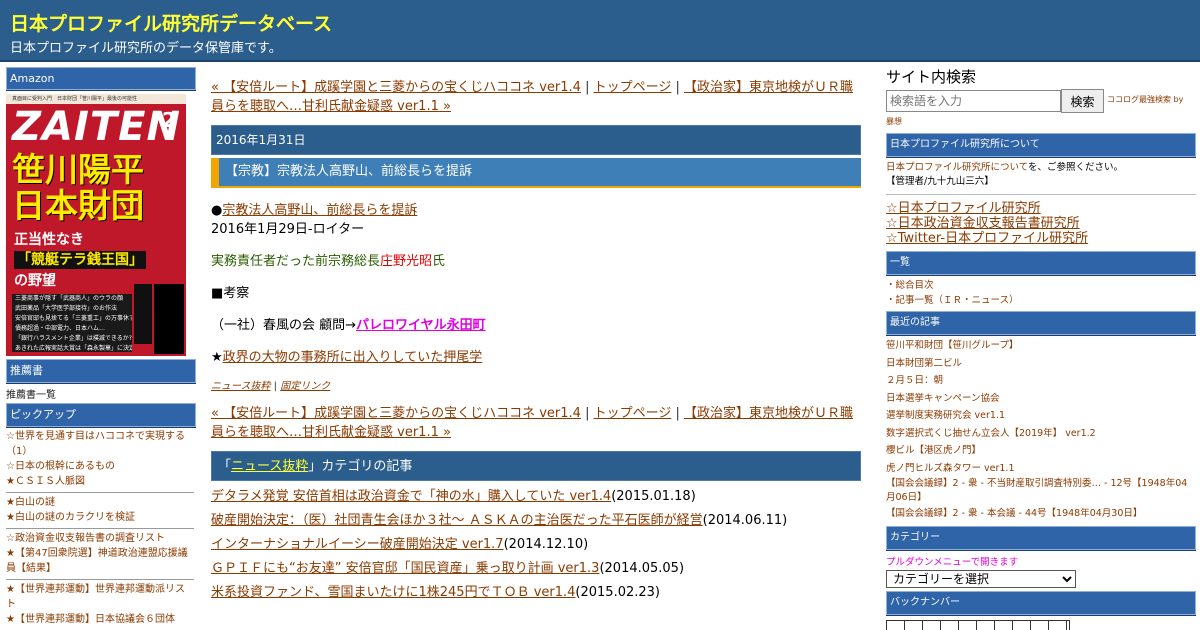 The height and width of the screenshot is (630, 1200). I want to click on date-header: 2016年1月31日, so click(536, 140).